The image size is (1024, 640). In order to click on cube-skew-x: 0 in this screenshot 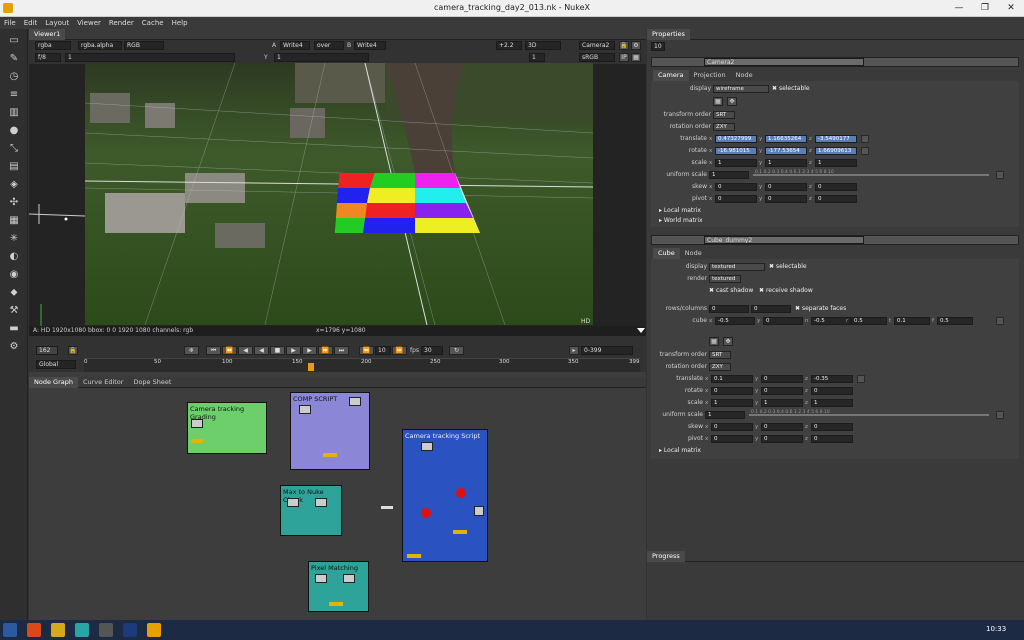, I will do `click(732, 427)`.